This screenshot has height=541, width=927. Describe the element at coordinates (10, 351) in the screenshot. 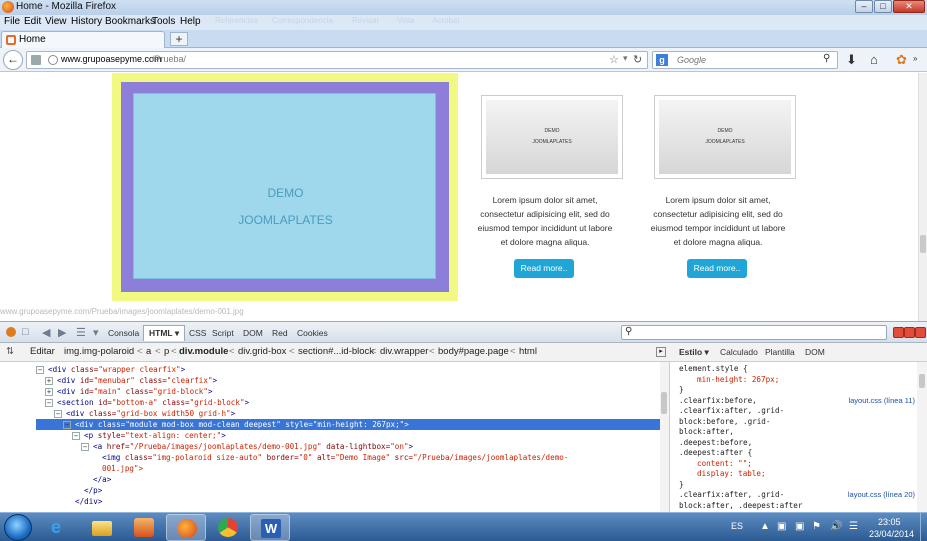

I see `break-icon: ⇅` at that location.